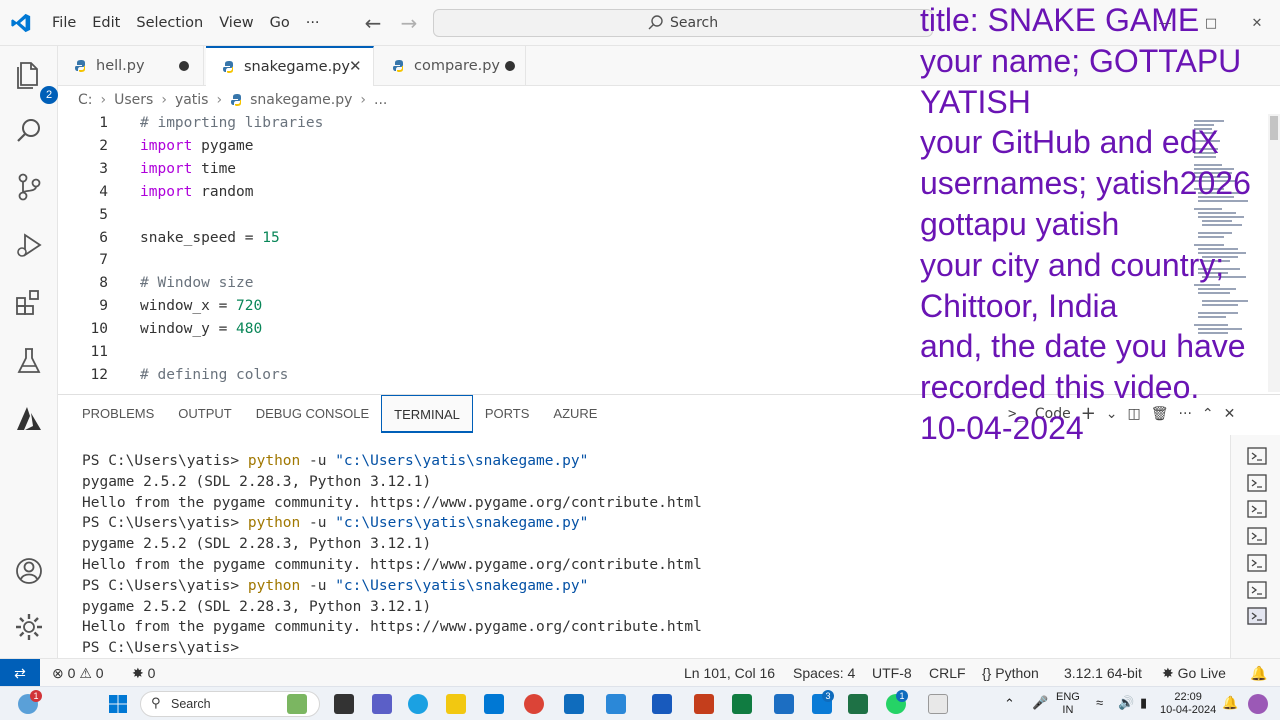  I want to click on tab-debug-console: DEBUG CONSOLE, so click(312, 414).